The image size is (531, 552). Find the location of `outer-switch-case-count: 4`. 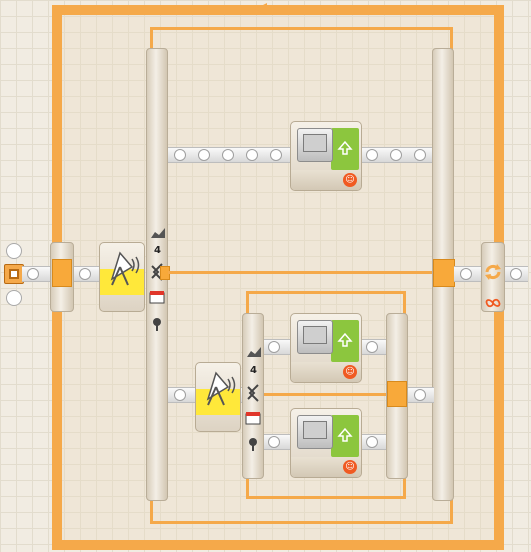

outer-switch-case-count: 4 is located at coordinates (157, 250).